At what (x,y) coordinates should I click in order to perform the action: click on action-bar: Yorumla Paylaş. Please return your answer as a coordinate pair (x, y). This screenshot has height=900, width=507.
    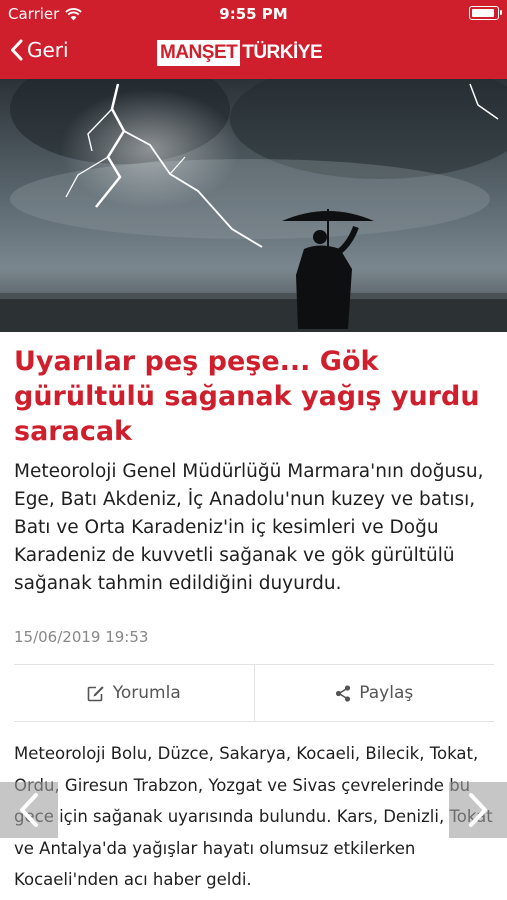
    Looking at the image, I should click on (254, 693).